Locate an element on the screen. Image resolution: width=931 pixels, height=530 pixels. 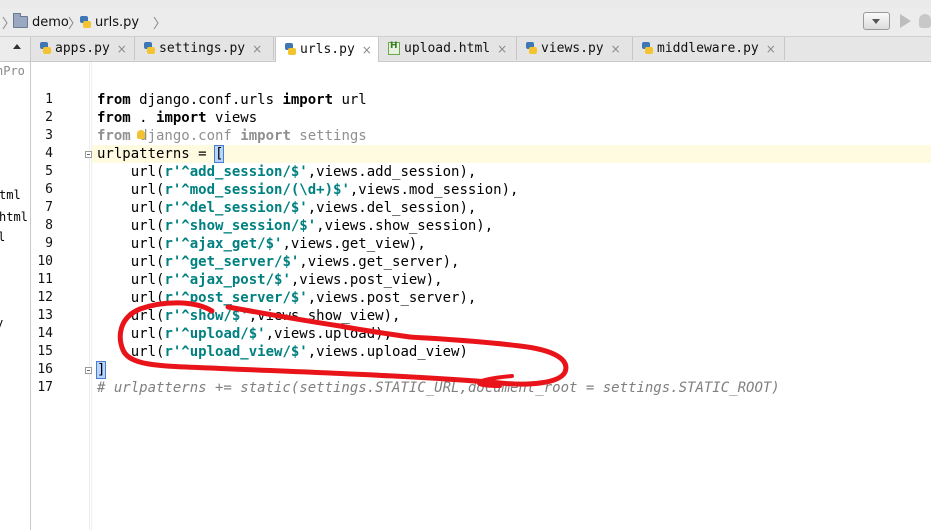
code-line: ] is located at coordinates (101, 370).